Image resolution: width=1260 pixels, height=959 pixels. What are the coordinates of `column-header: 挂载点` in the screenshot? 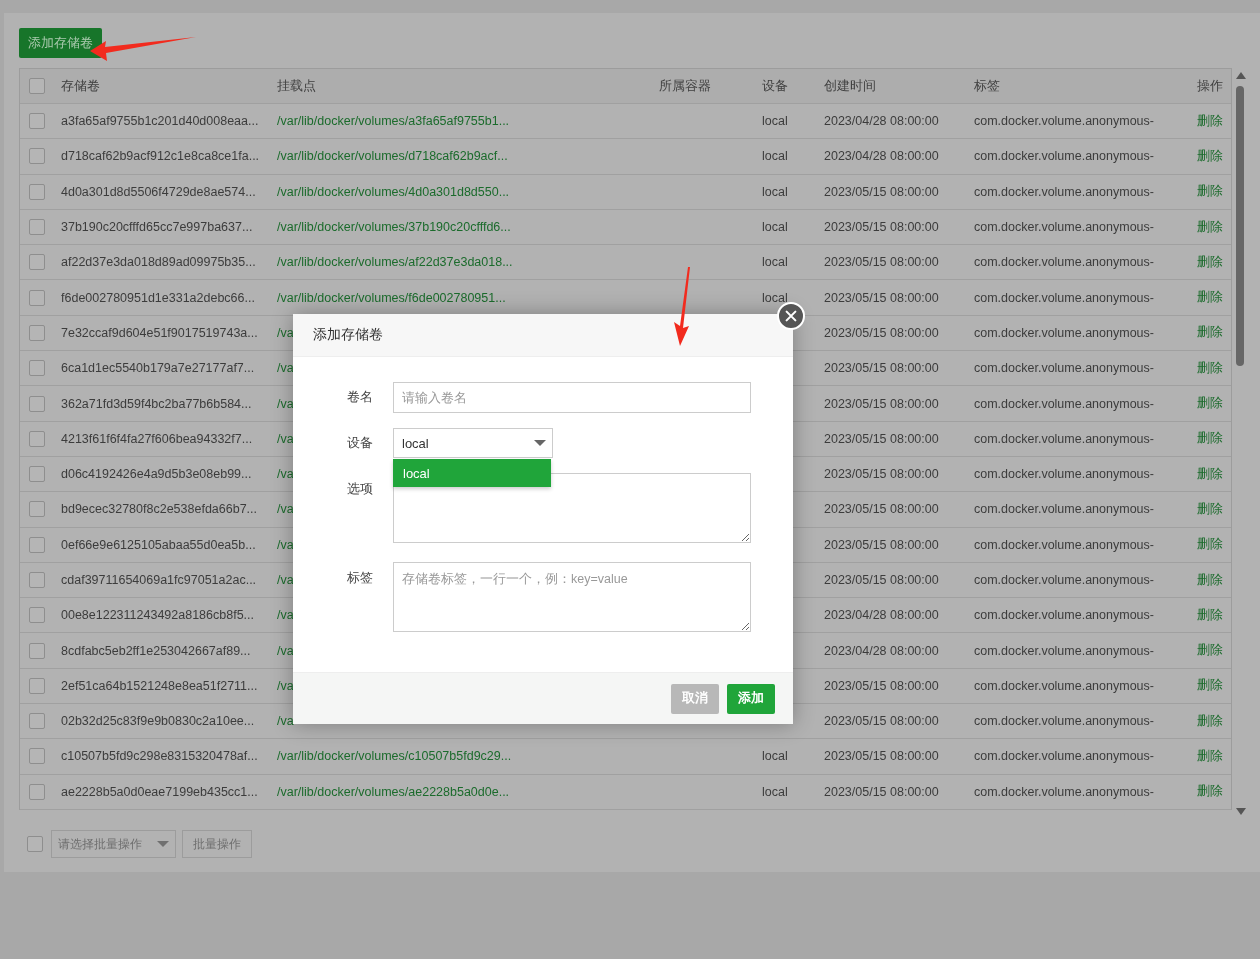 It's located at (296, 86).